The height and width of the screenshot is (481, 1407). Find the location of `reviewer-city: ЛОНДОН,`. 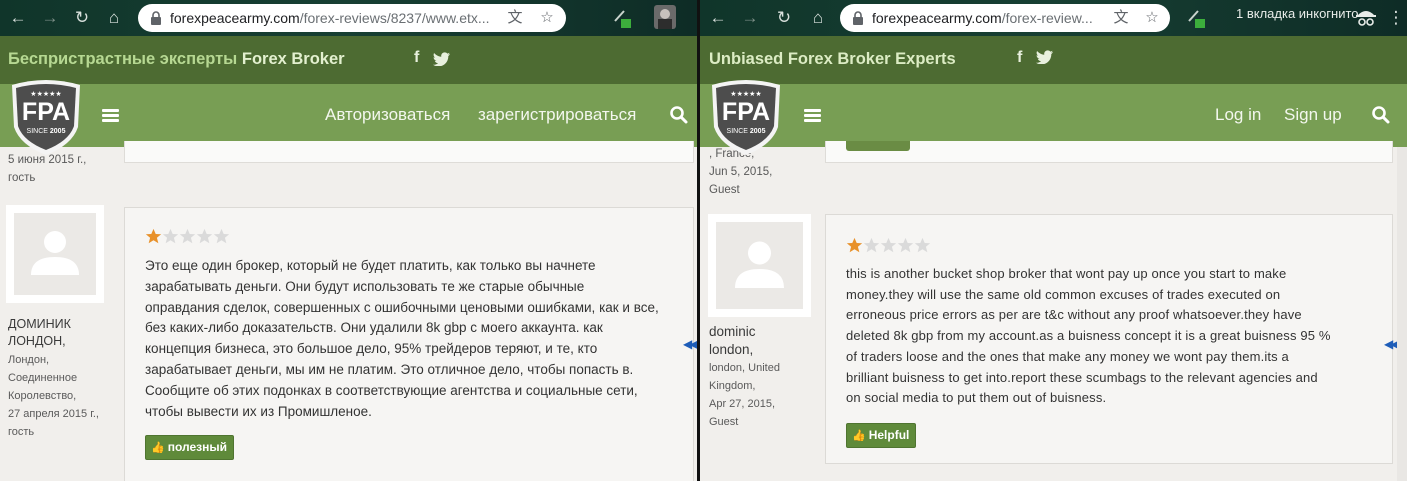

reviewer-city: ЛОНДОН, is located at coordinates (37, 341).